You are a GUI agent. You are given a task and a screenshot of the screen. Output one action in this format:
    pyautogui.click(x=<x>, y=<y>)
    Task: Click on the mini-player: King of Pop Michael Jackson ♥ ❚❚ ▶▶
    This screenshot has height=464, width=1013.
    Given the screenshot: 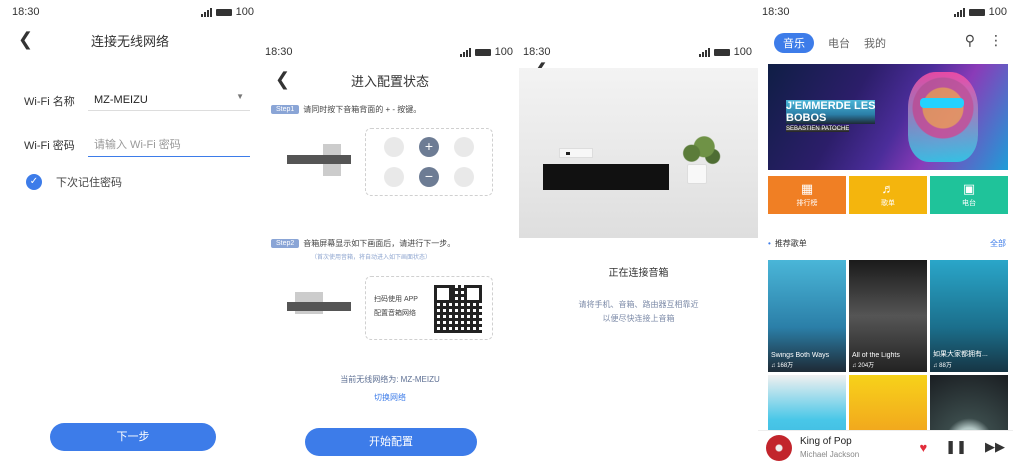 What is the action you would take?
    pyautogui.click(x=885, y=447)
    